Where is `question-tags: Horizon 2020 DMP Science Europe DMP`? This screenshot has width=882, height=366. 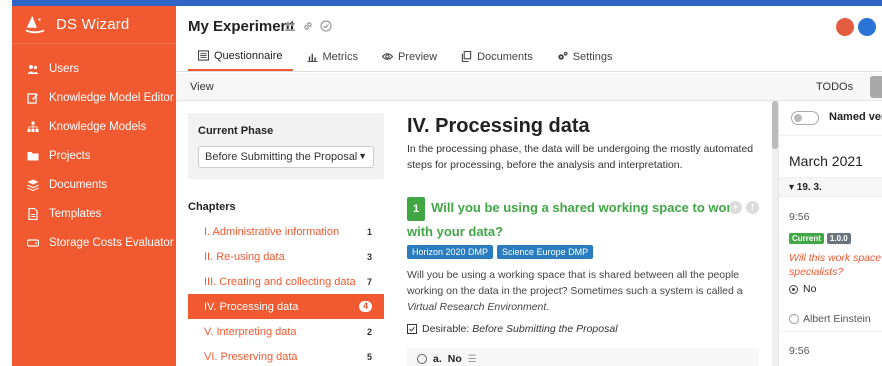 question-tags: Horizon 2020 DMP Science Europe DMP is located at coordinates (500, 252).